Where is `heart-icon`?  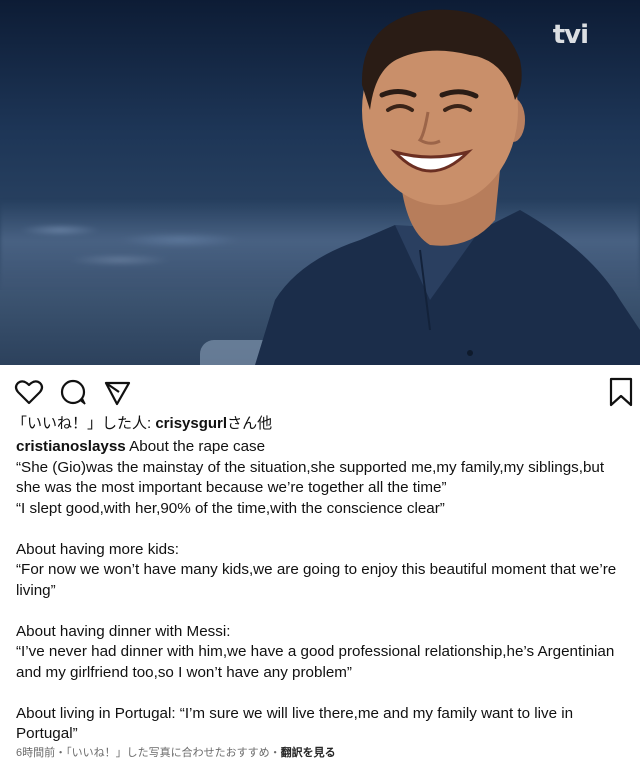
heart-icon is located at coordinates (29, 392).